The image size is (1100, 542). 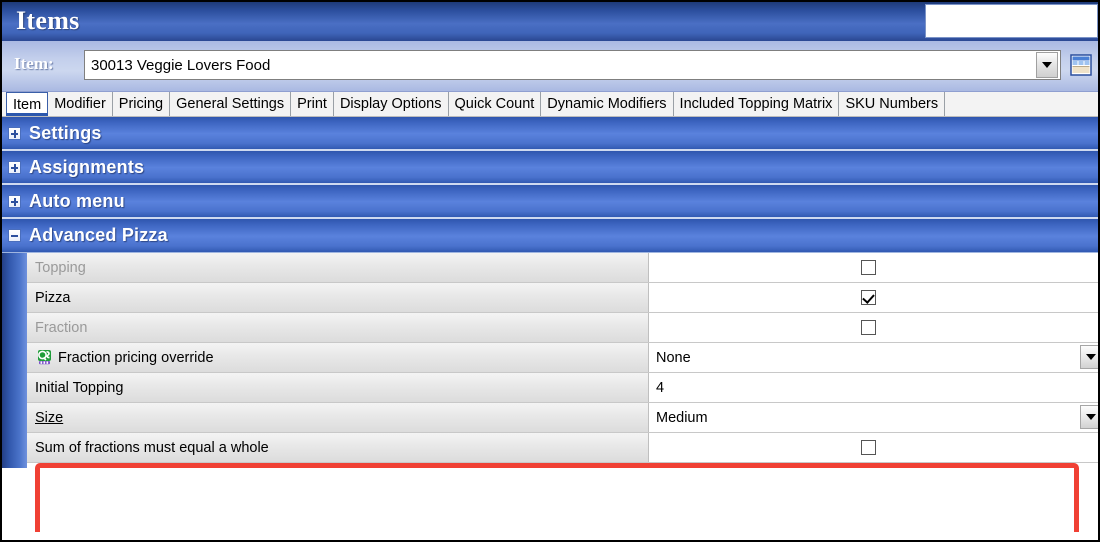 I want to click on table-row: Pizza, so click(x=562, y=298).